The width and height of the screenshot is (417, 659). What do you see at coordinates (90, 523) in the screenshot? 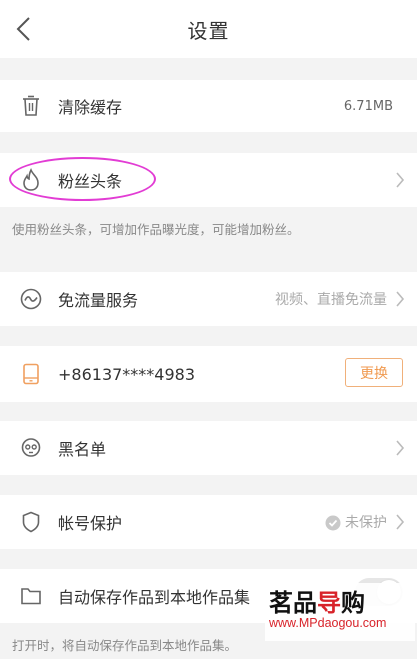
I see `account-protect-label: 帐号保护` at bounding box center [90, 523].